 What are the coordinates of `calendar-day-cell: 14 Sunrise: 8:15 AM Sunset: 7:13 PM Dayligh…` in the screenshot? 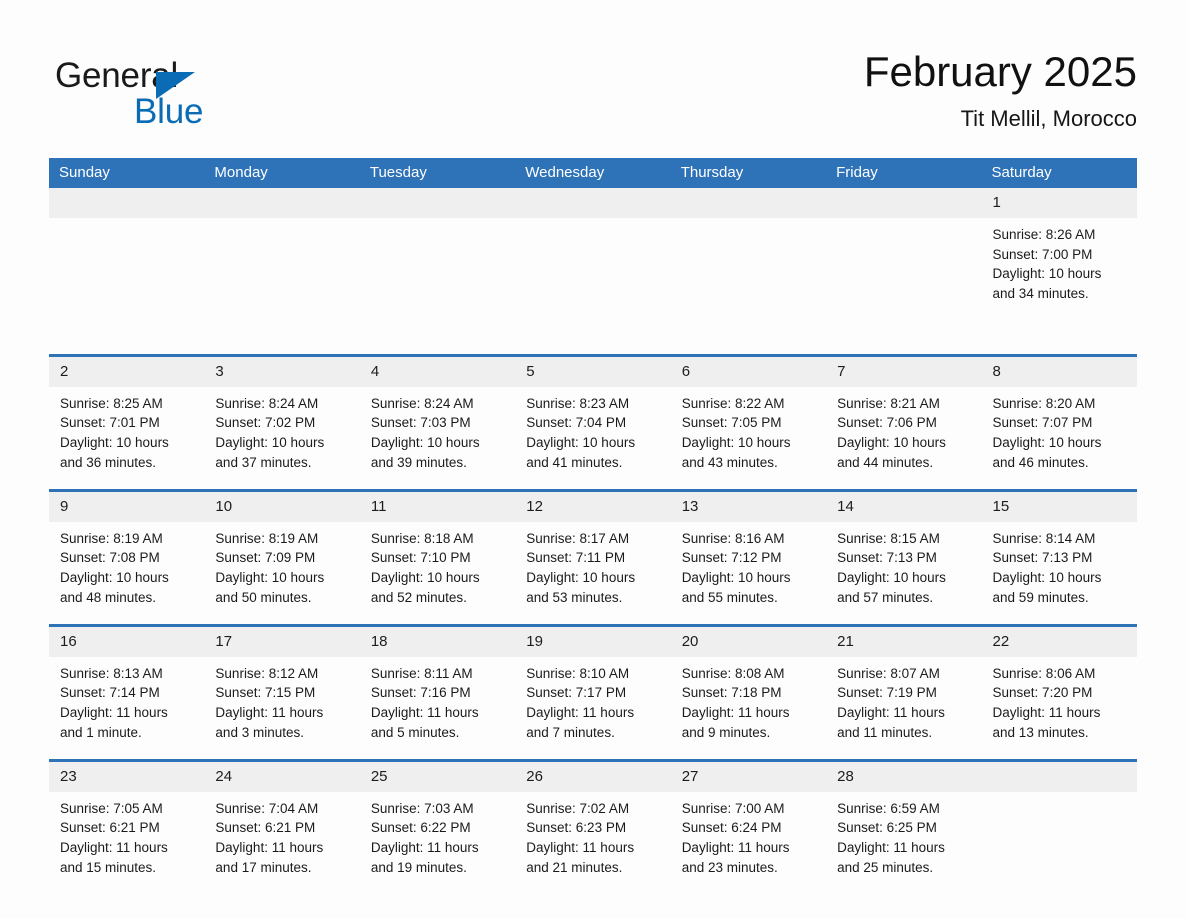 It's located at (904, 557).